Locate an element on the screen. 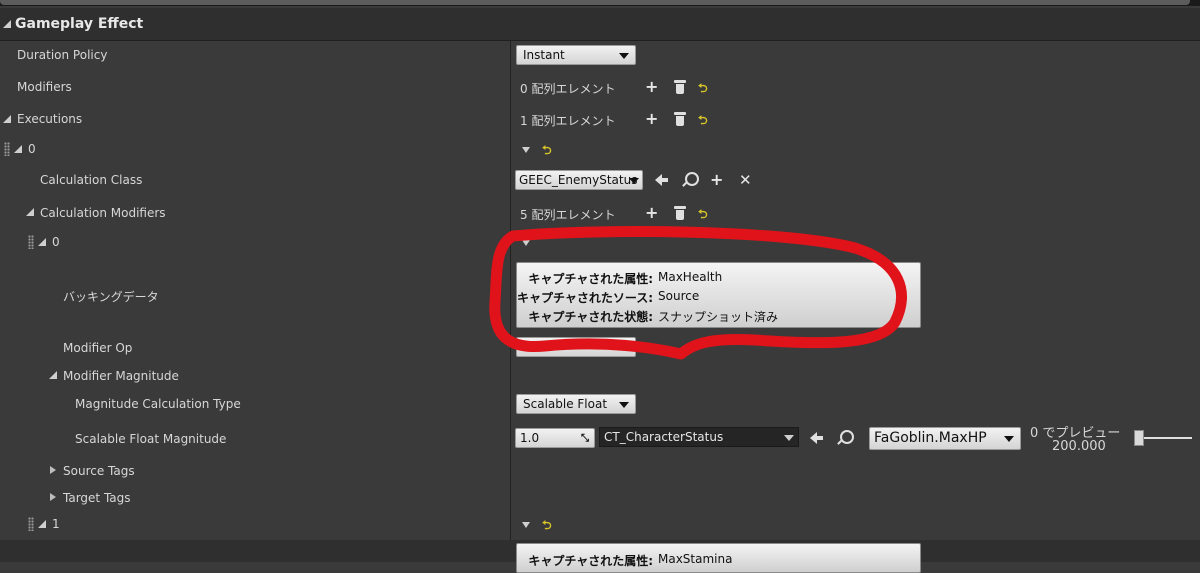  resize-handle-icon: ⤡ is located at coordinates (585, 438).